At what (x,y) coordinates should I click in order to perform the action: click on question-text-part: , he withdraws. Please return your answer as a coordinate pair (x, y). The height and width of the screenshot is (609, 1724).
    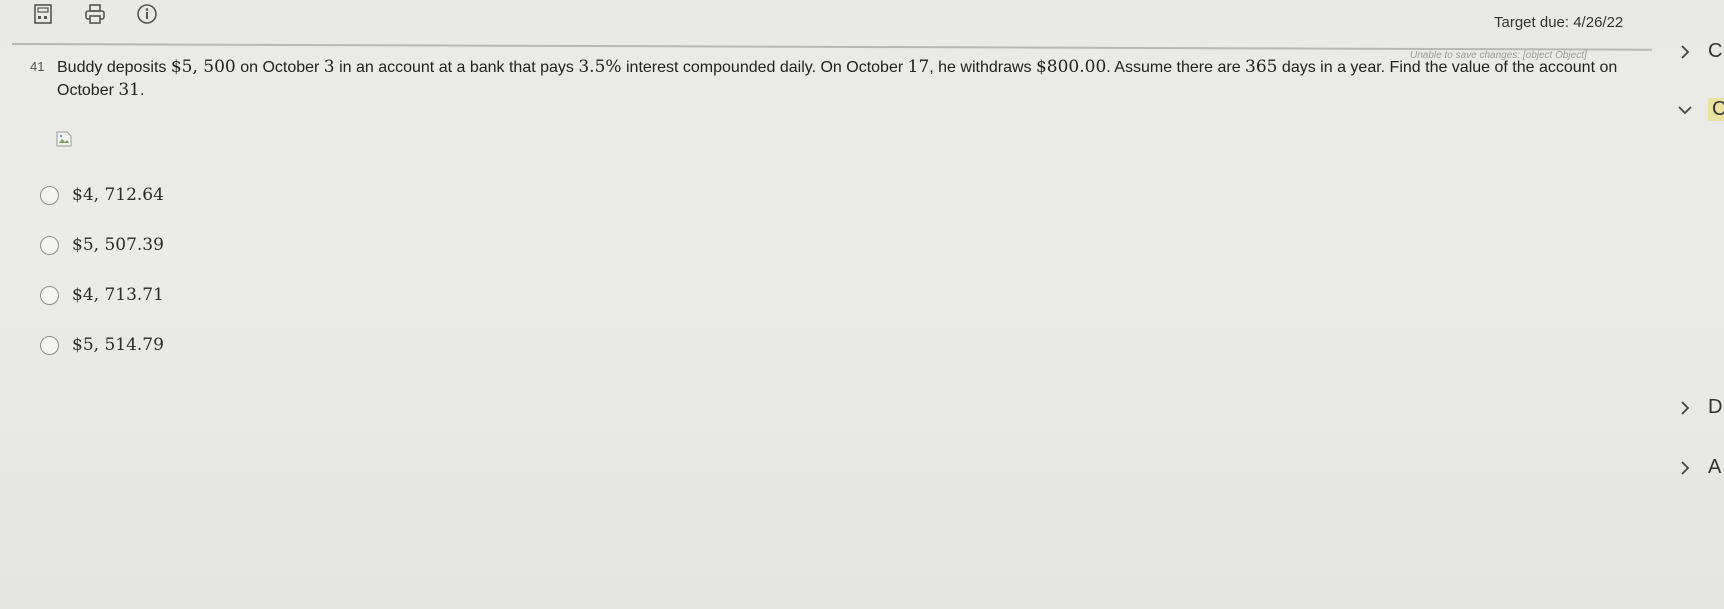
    Looking at the image, I should click on (982, 67).